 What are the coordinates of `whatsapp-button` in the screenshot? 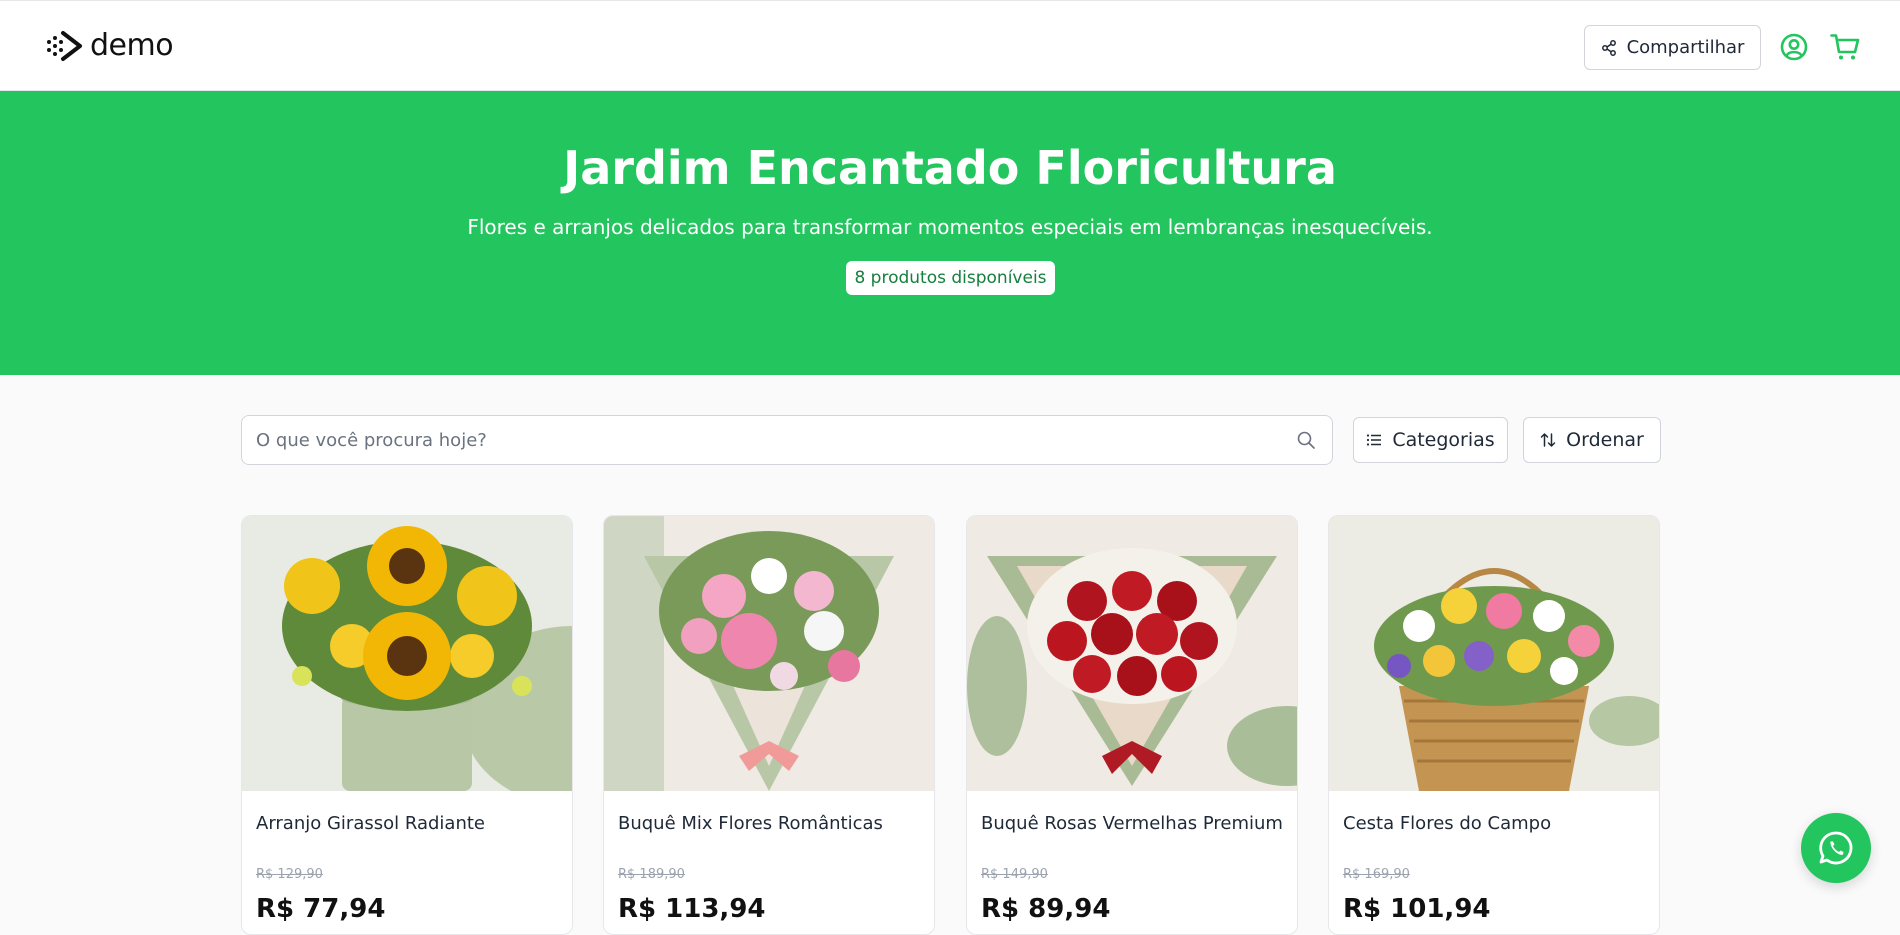 It's located at (1836, 848).